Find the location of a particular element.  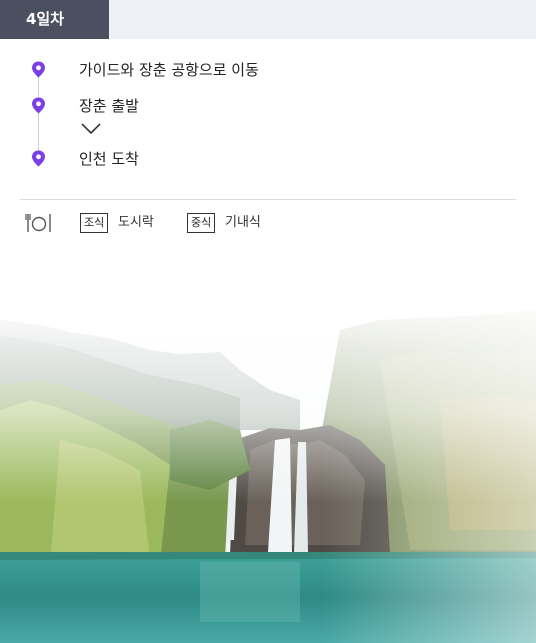

stop-label: 장춘 출발 is located at coordinates (109, 106).